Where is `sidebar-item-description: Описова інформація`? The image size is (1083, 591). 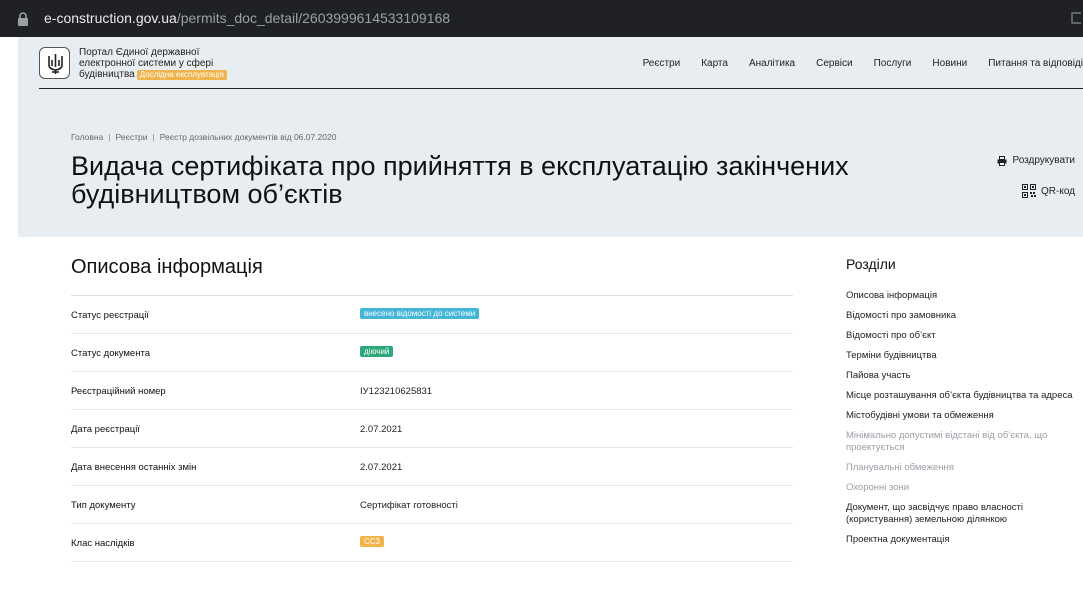
sidebar-item-description: Описова інформація is located at coordinates (964, 296).